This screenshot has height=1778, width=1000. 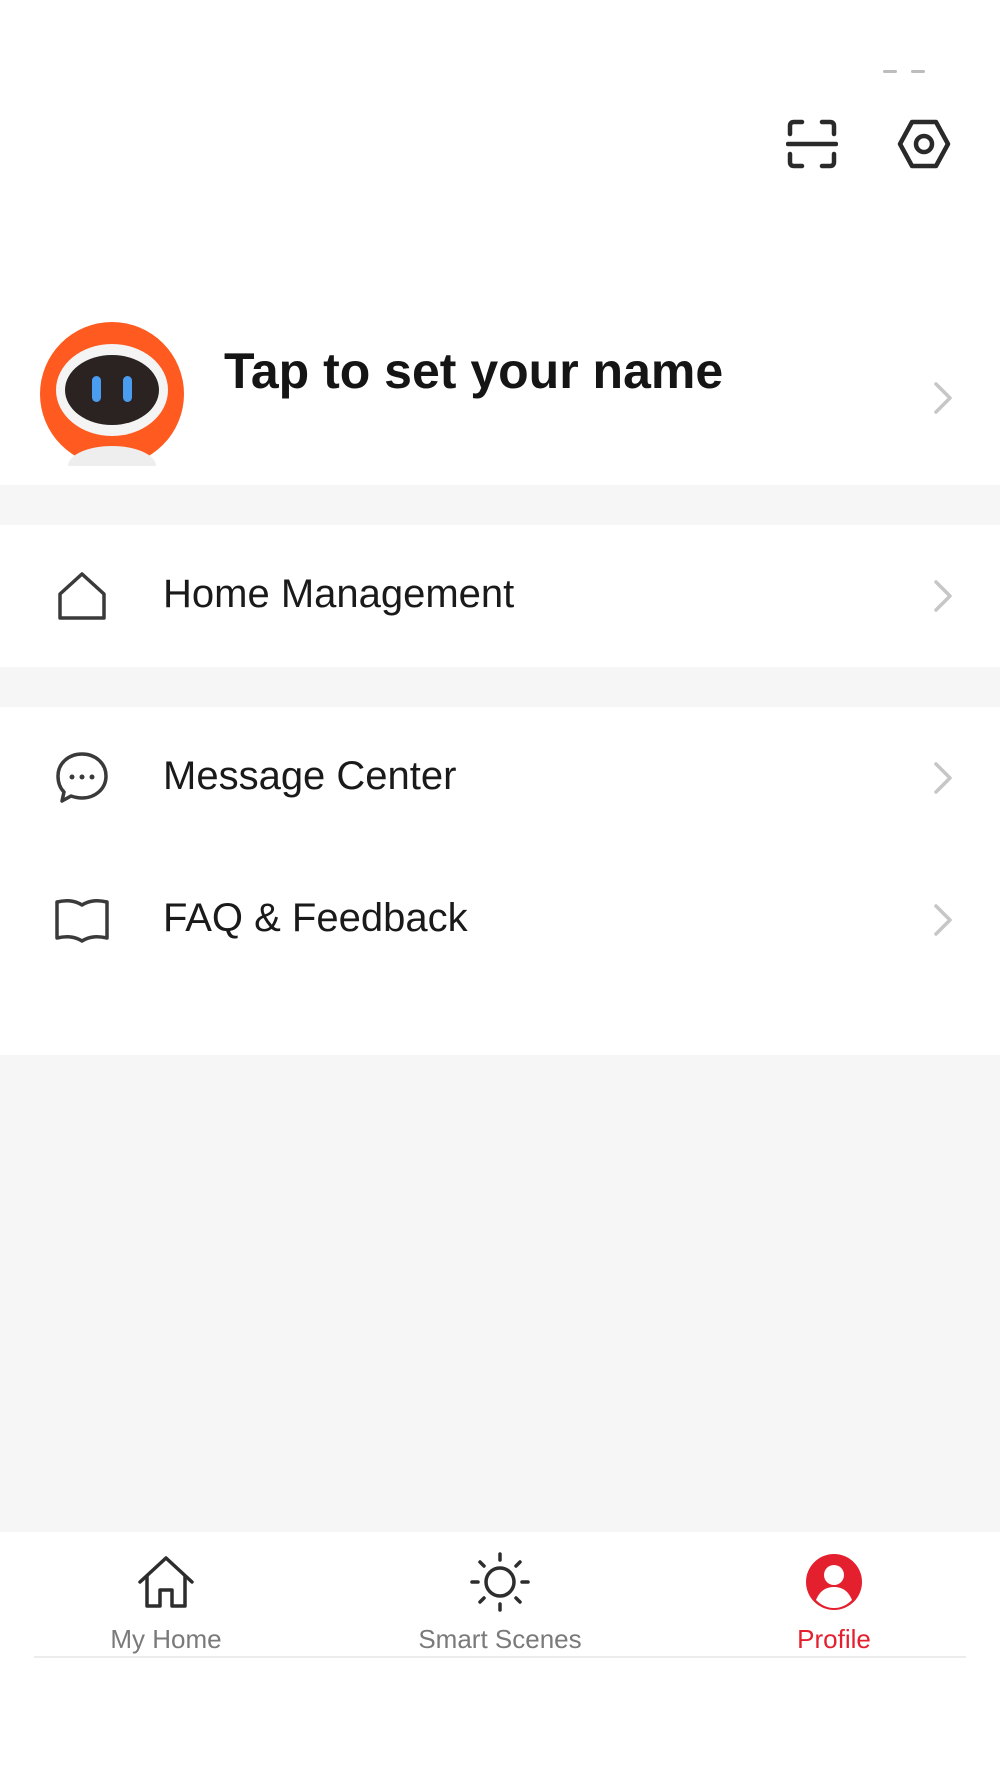 What do you see at coordinates (500, 778) in the screenshot?
I see `menu-item-message-center: Message Center` at bounding box center [500, 778].